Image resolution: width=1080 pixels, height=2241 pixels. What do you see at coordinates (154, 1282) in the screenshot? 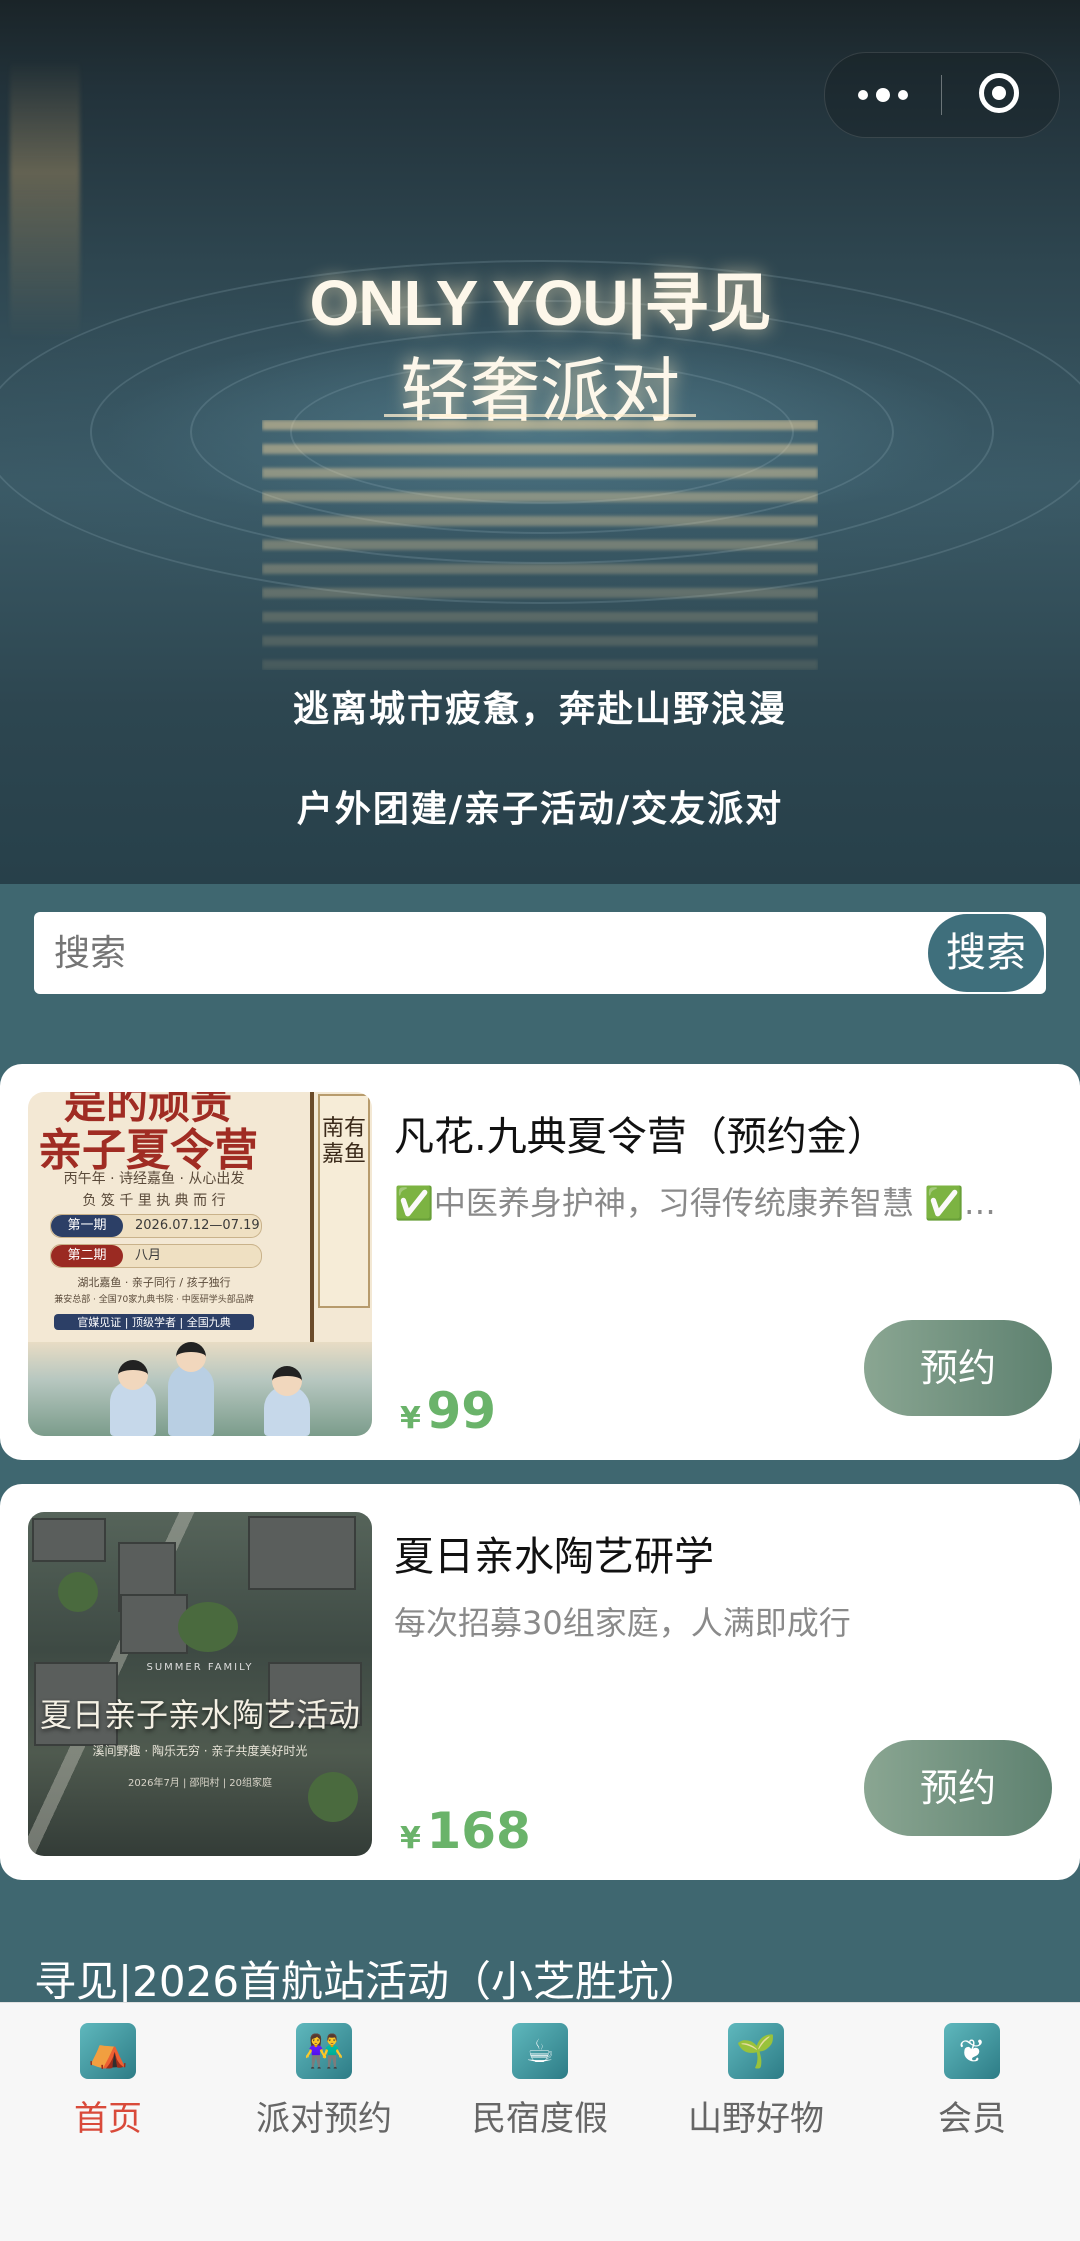
I see `poster-line: 湖北嘉鱼 · 亲子同行 / 孩子独行` at bounding box center [154, 1282].